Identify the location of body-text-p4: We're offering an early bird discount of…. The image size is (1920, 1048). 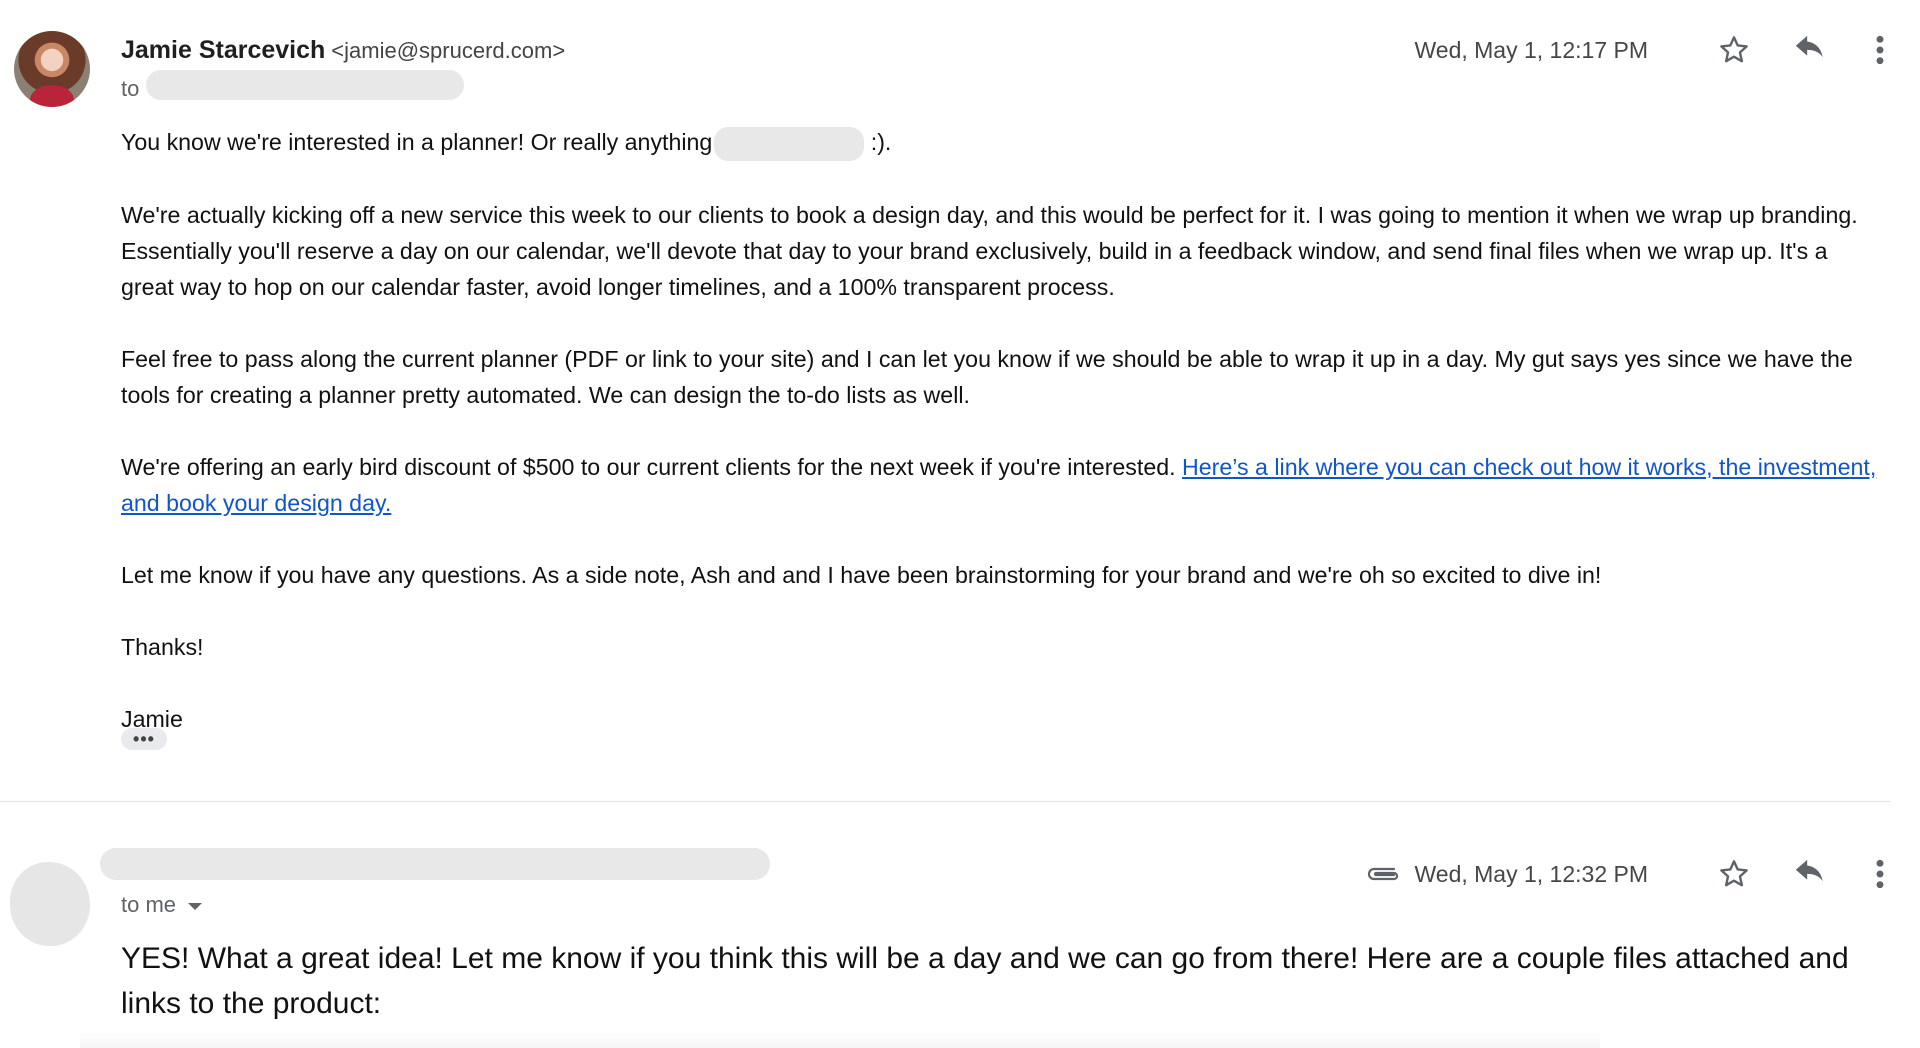
(652, 466).